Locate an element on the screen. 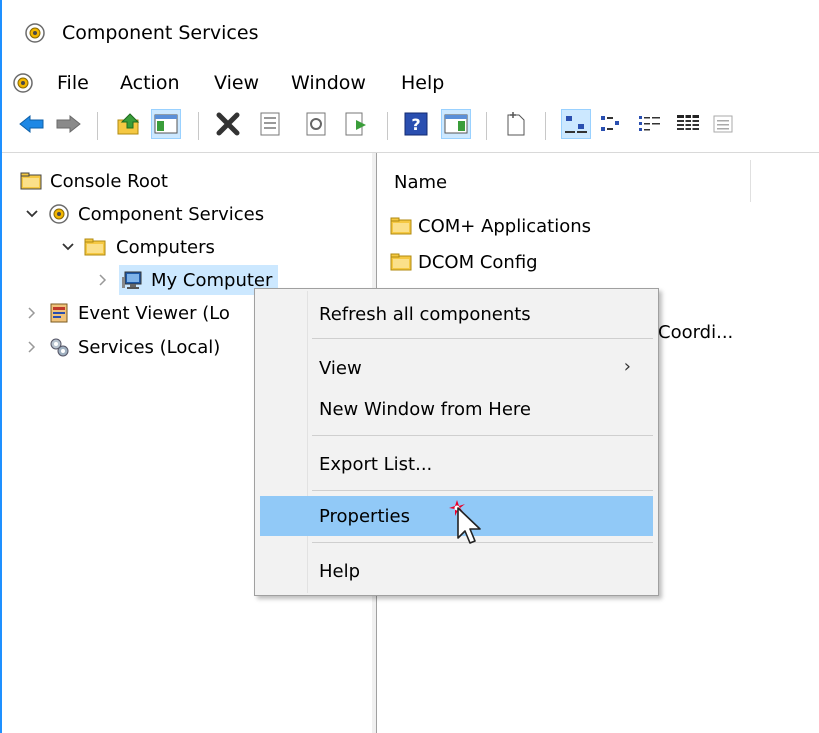 This screenshot has width=819, height=733. tree-item-console-root: Console Root is located at coordinates (94, 181).